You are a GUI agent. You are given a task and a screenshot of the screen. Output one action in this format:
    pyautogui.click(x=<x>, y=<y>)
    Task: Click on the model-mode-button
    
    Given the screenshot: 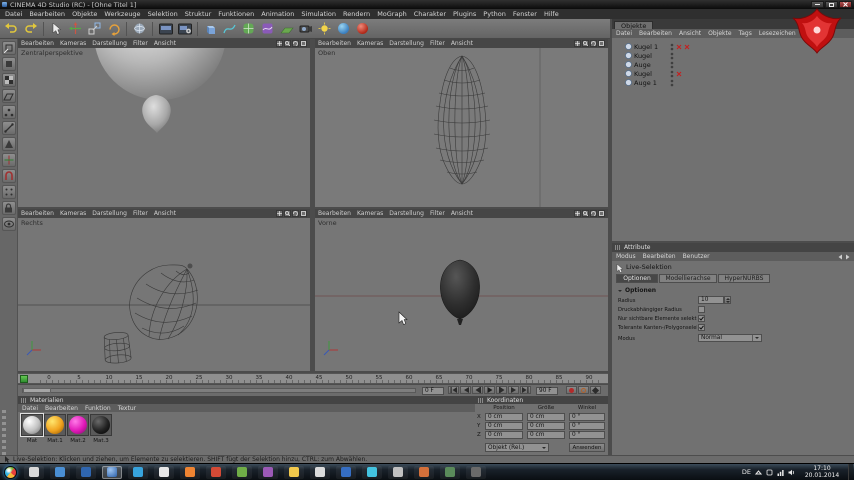 What is the action you would take?
    pyautogui.click(x=8, y=64)
    